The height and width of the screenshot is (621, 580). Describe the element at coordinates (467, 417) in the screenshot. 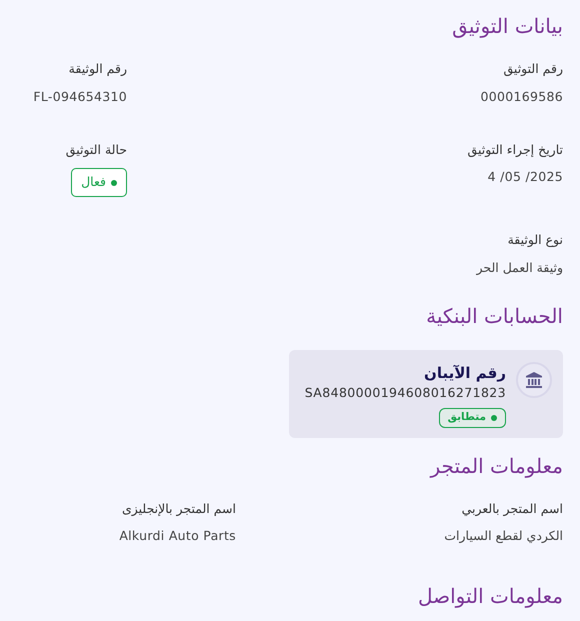

I see `status-text: متطابق` at that location.